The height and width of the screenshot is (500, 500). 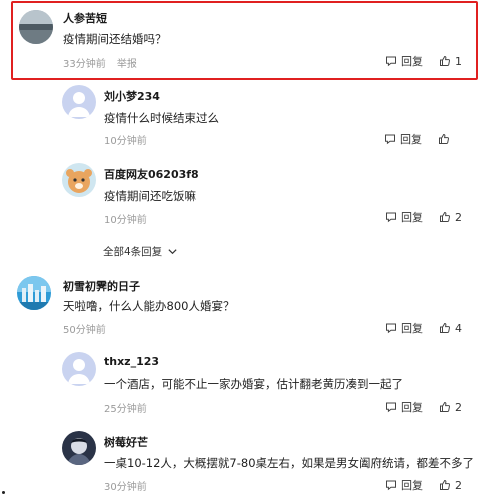 What do you see at coordinates (423, 61) in the screenshot?
I see `comment-actions: 回复 1` at bounding box center [423, 61].